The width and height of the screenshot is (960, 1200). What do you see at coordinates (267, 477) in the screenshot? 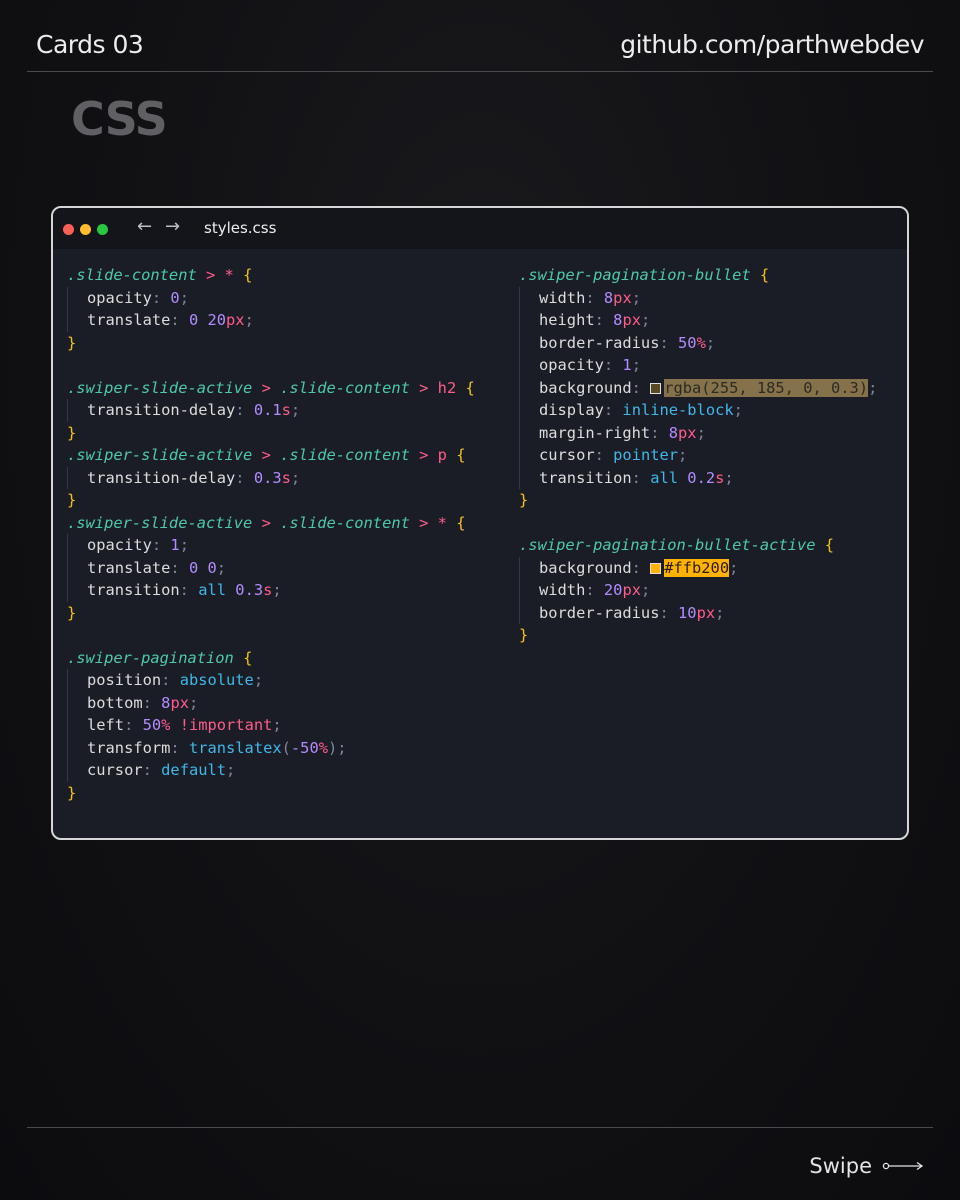
I see `code-token: 0.3` at bounding box center [267, 477].